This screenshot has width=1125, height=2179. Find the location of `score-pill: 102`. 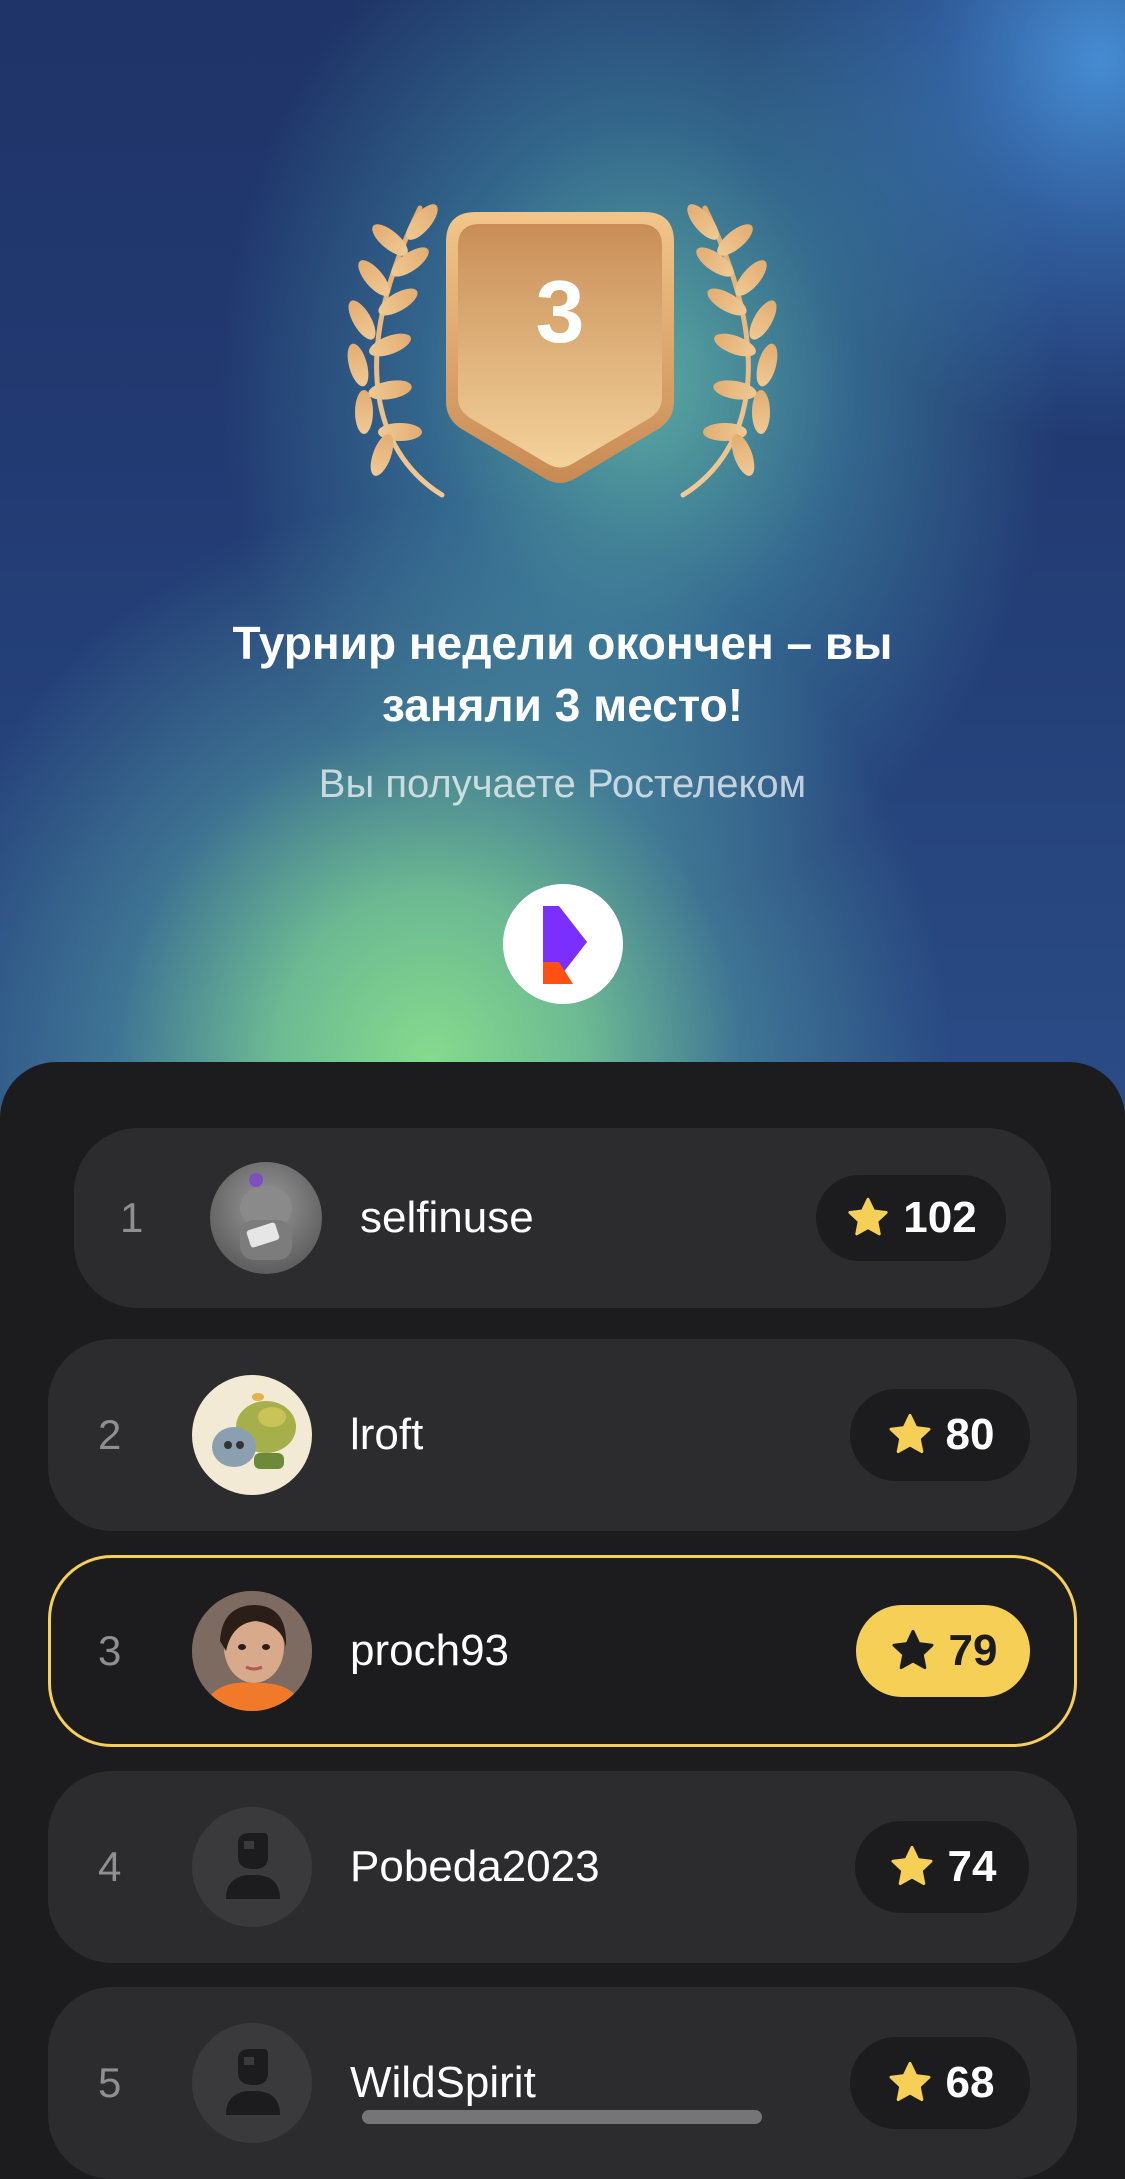

score-pill: 102 is located at coordinates (911, 1218).